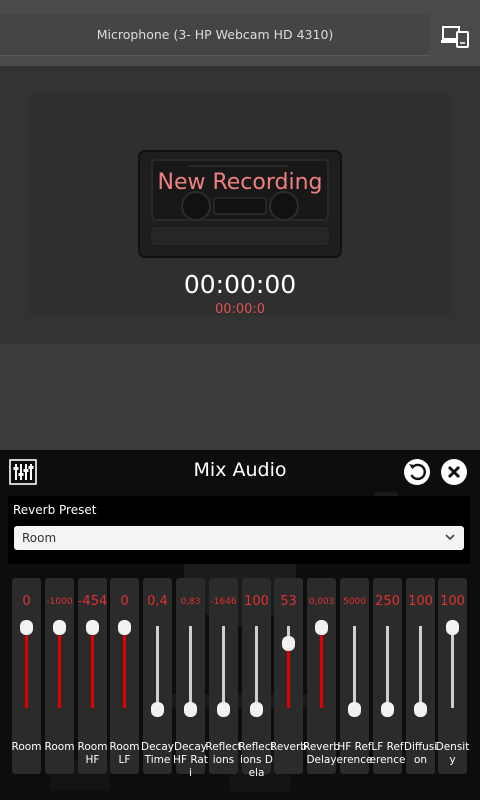  I want to click on recording-title: New Recording, so click(240, 182).